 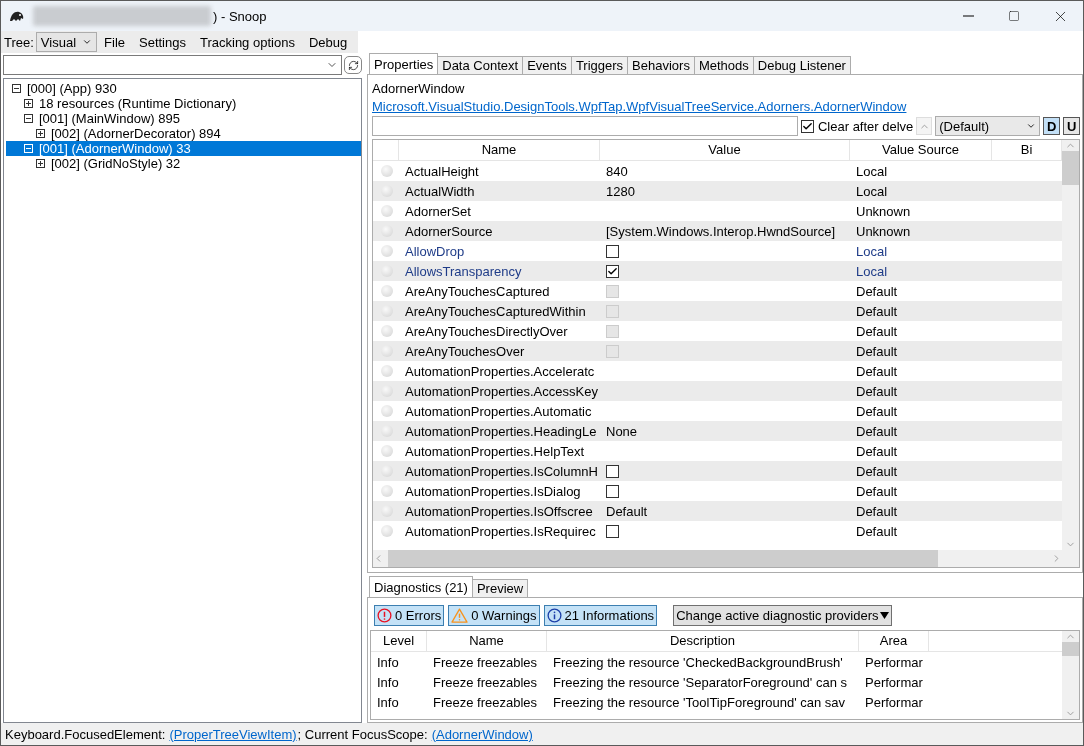 What do you see at coordinates (328, 42) in the screenshot?
I see `menu-item: Debug` at bounding box center [328, 42].